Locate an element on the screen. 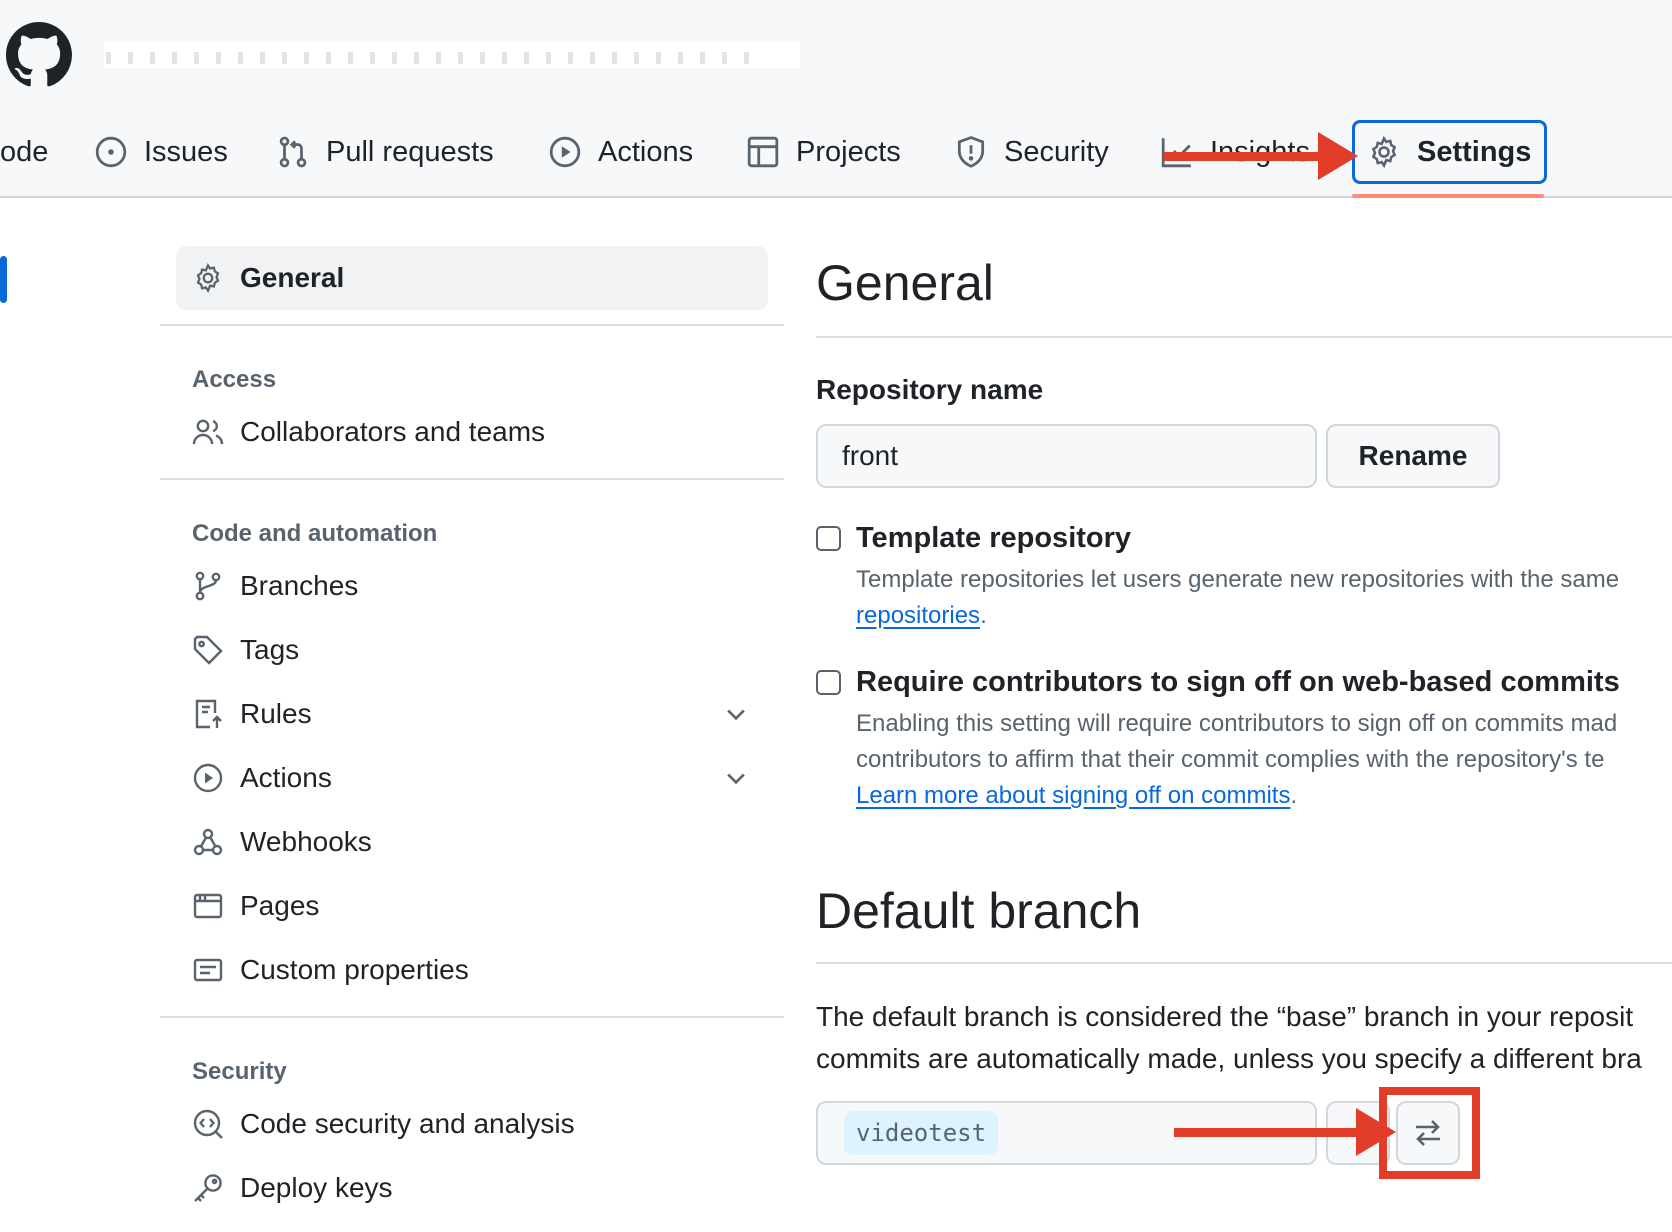 The height and width of the screenshot is (1232, 1672). sidebar-item-actions: Actions is located at coordinates (472, 778).